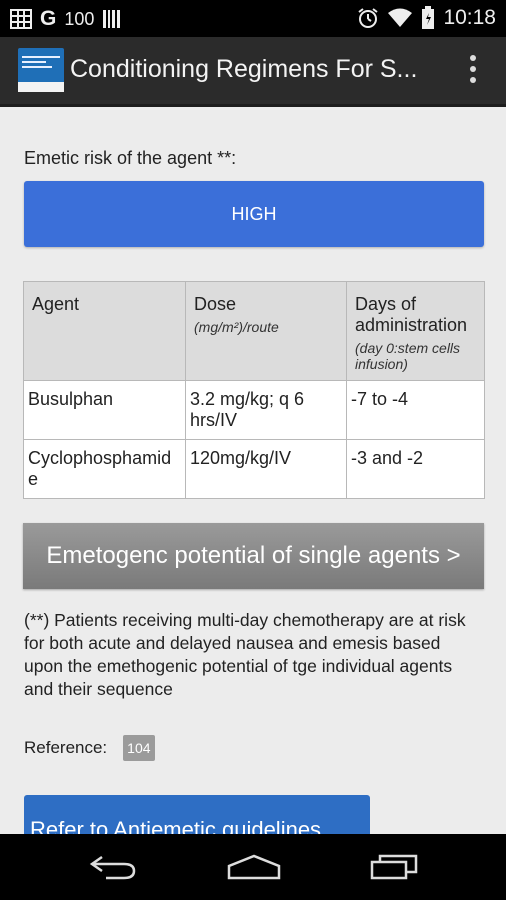  I want to click on cell-dose: 120mg/kg/IV, so click(266, 469).